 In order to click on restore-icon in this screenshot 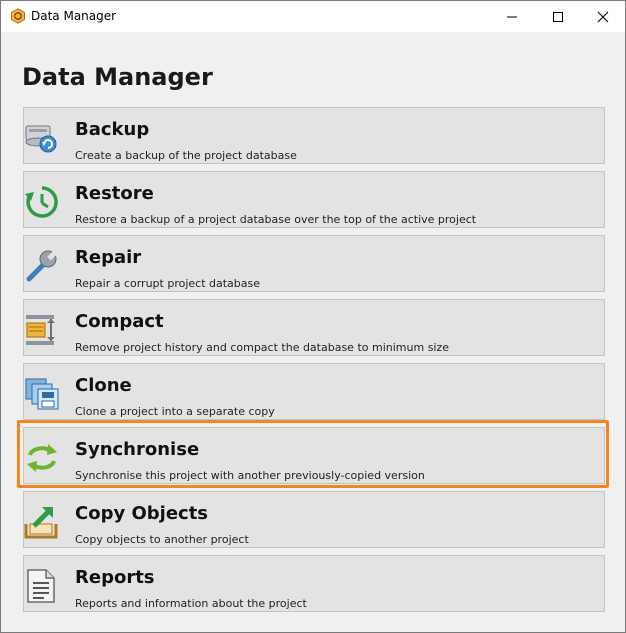, I will do `click(41, 202)`.